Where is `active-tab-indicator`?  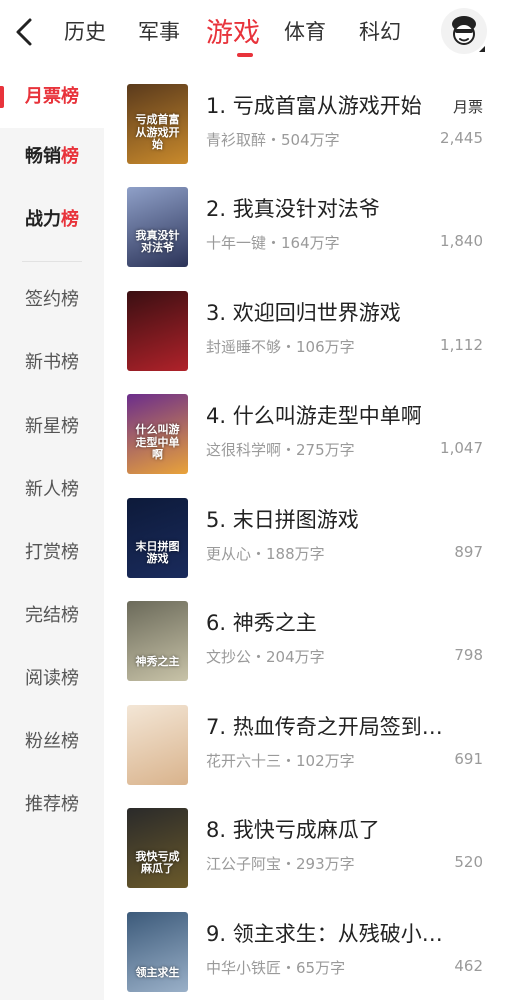
active-tab-indicator is located at coordinates (245, 55).